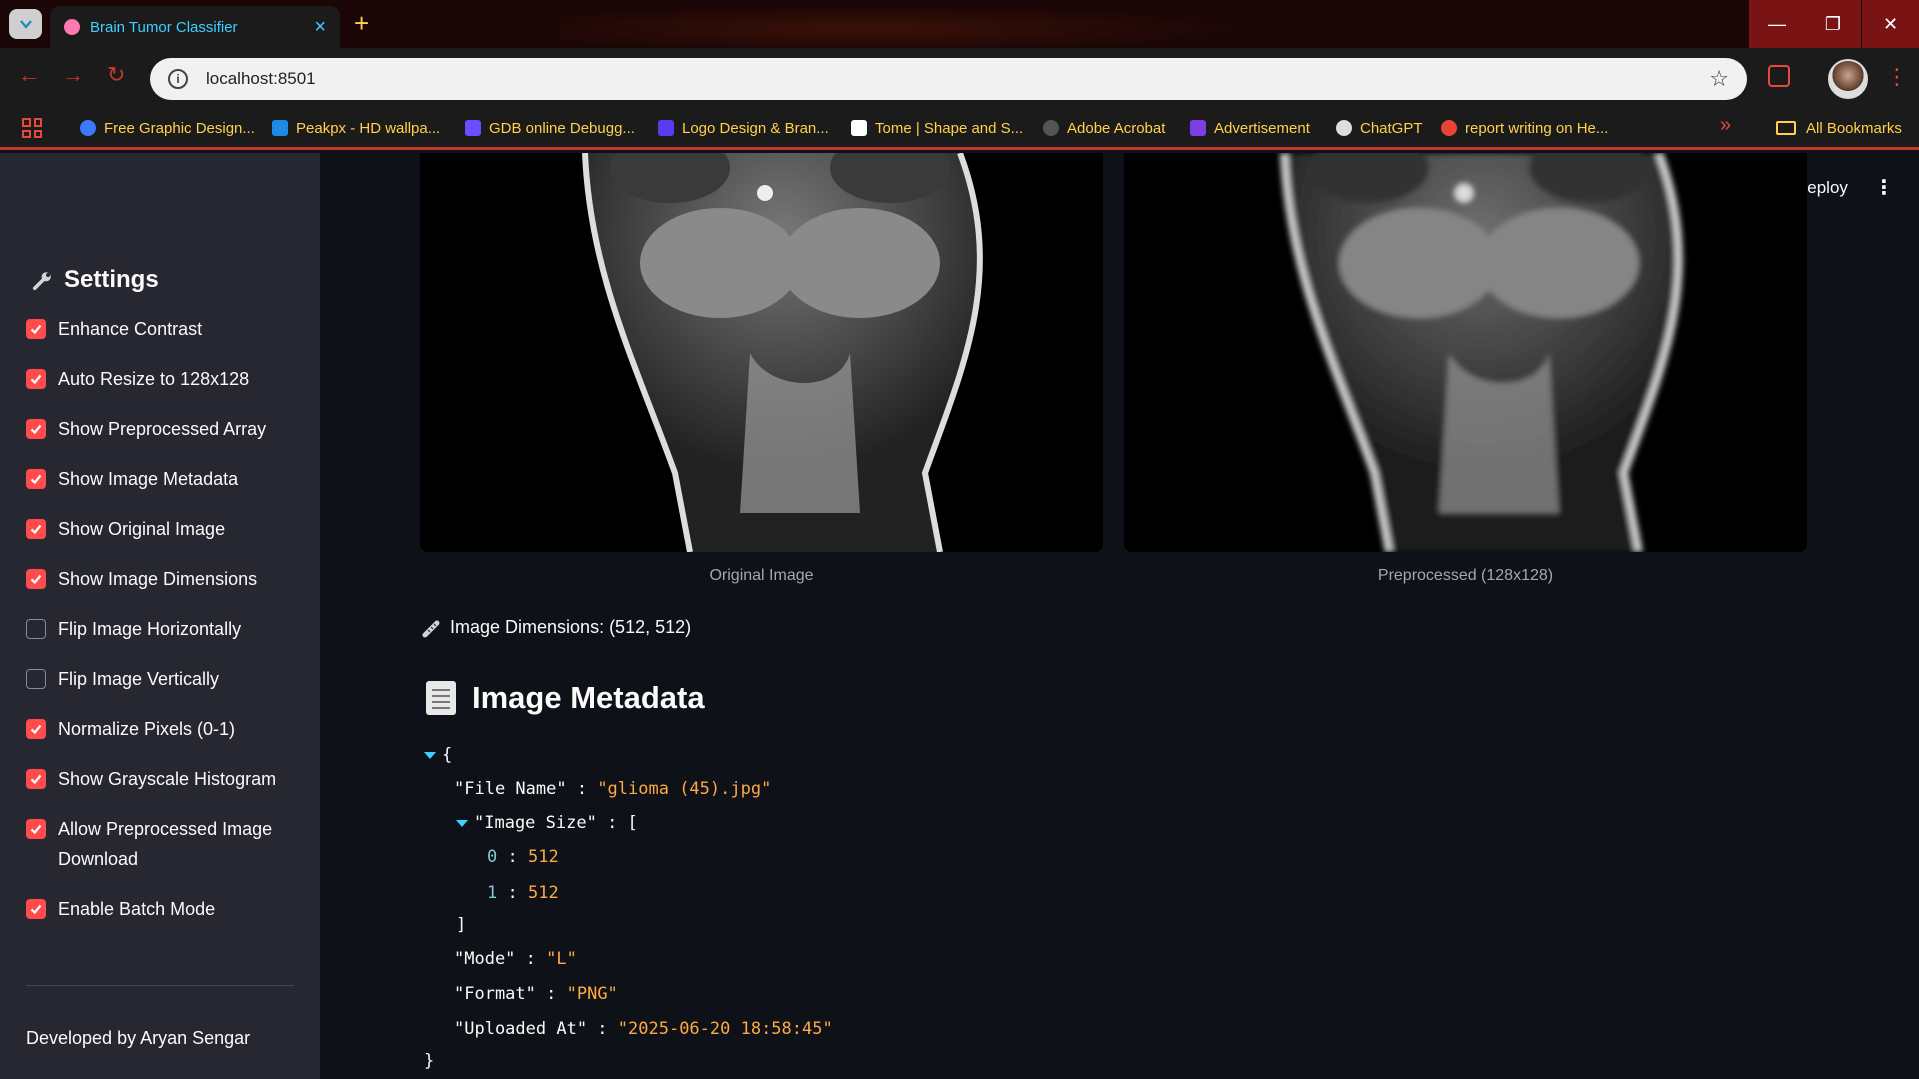  What do you see at coordinates (1104, 128) in the screenshot?
I see `bookmark-item: Adobe Acrobat` at bounding box center [1104, 128].